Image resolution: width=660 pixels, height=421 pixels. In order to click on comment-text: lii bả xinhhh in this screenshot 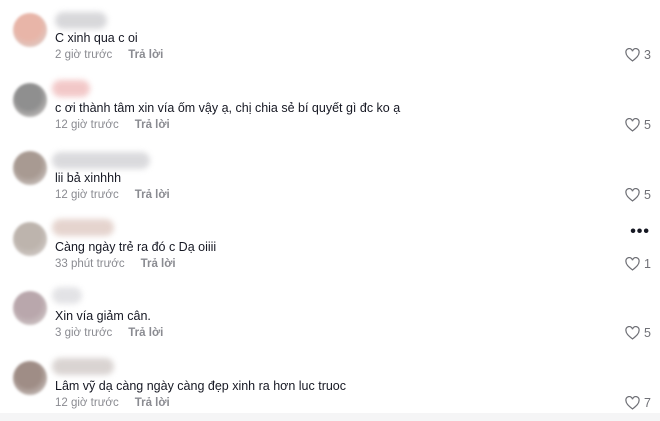, I will do `click(88, 178)`.